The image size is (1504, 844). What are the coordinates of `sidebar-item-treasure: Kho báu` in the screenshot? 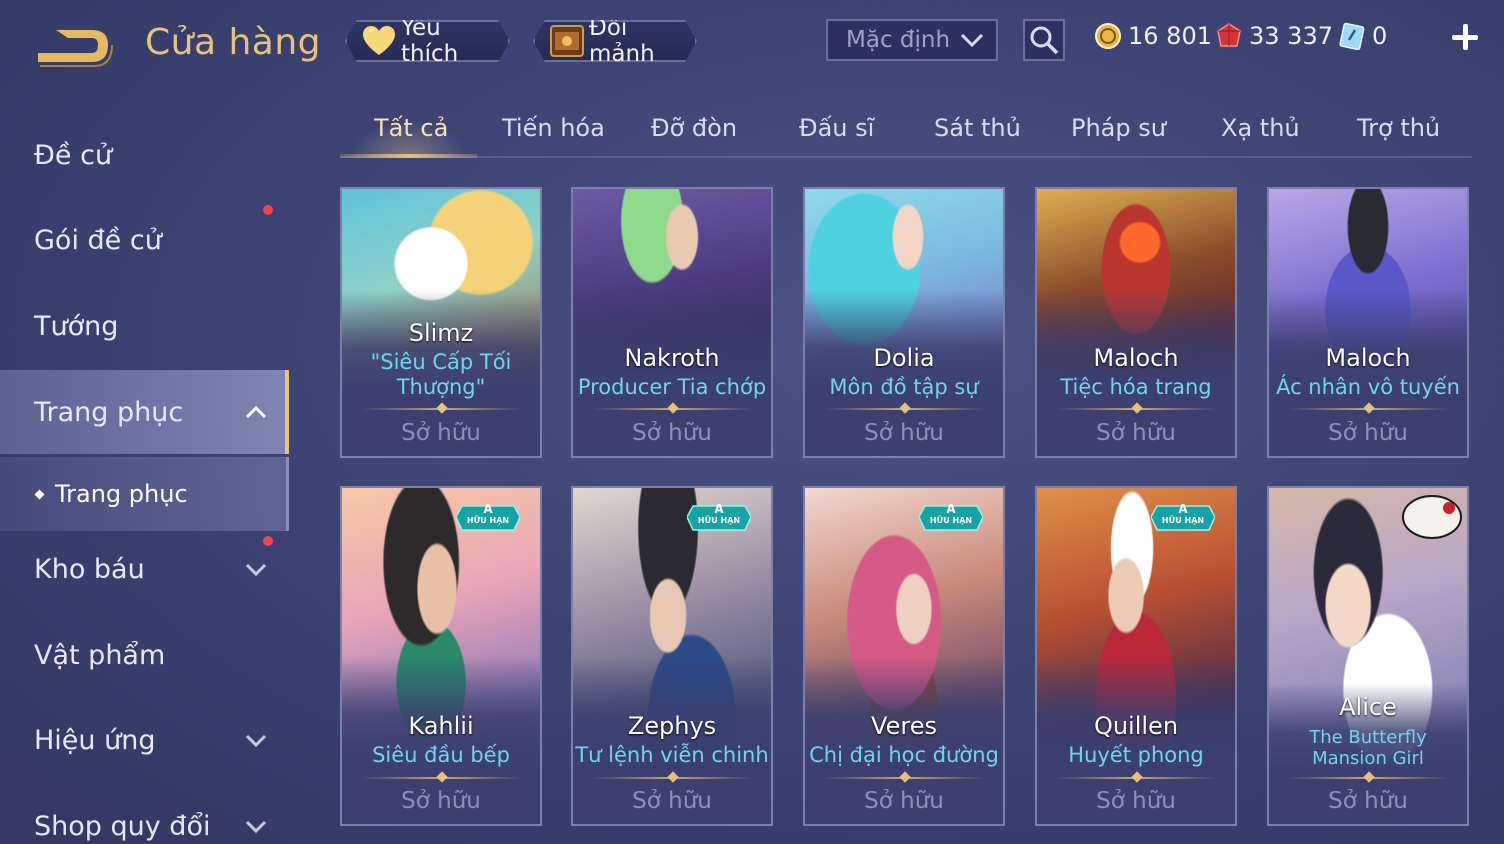 It's located at (142, 569).